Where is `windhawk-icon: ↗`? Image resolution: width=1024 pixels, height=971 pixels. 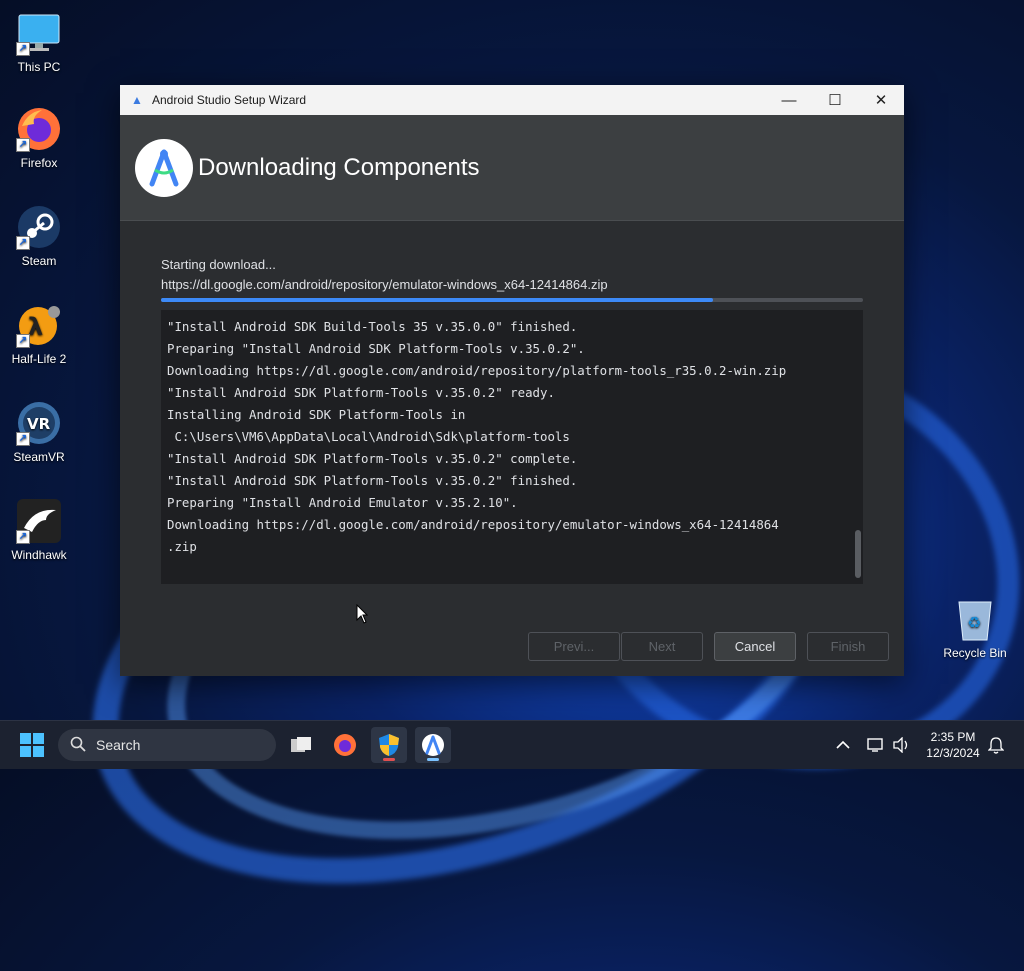 windhawk-icon: ↗ is located at coordinates (39, 521).